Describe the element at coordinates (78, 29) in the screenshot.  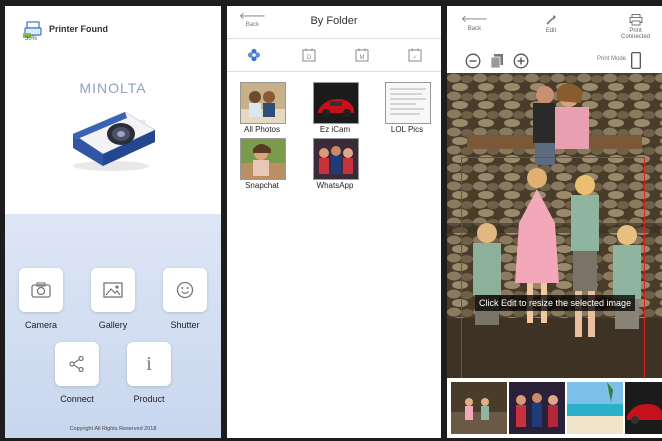
I see `printer-status-text: Printer Found` at that location.